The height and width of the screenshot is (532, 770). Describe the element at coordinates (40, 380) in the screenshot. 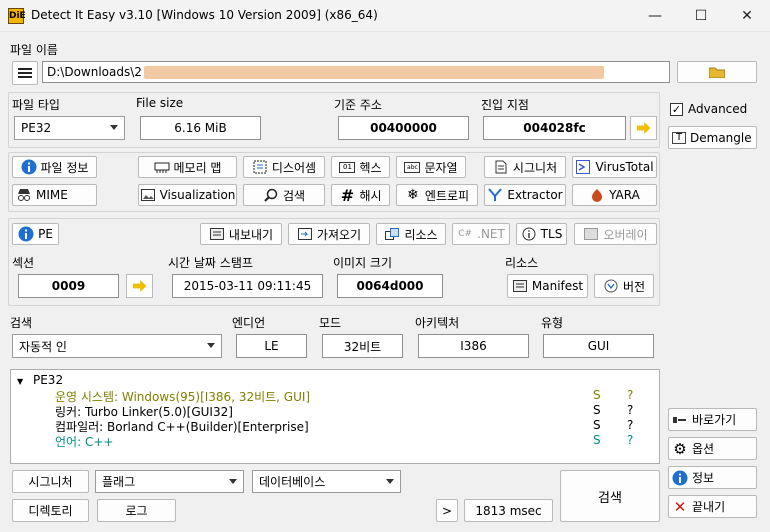

I see `tree-root: ▼ PE32` at that location.